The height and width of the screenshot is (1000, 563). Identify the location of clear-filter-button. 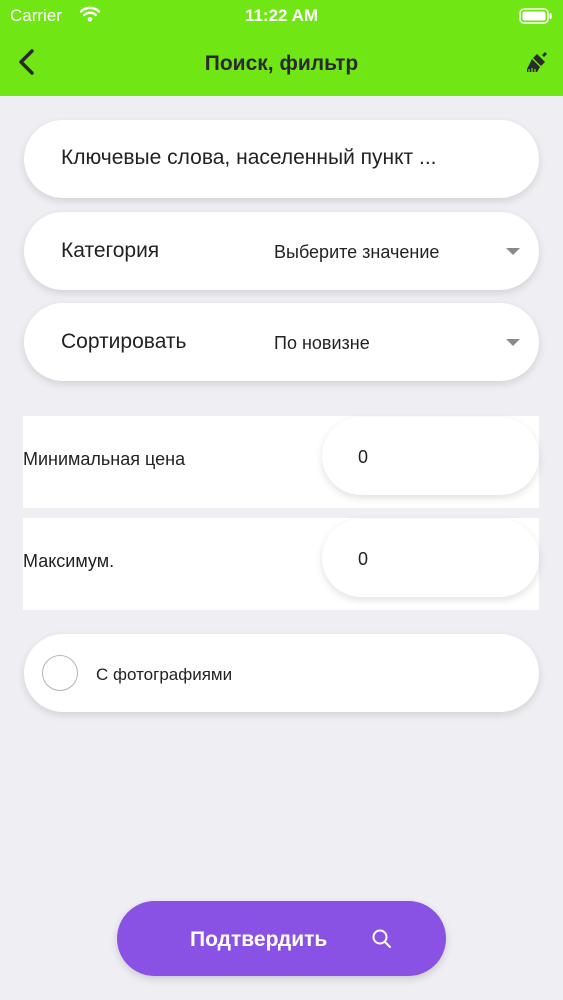
(536, 63).